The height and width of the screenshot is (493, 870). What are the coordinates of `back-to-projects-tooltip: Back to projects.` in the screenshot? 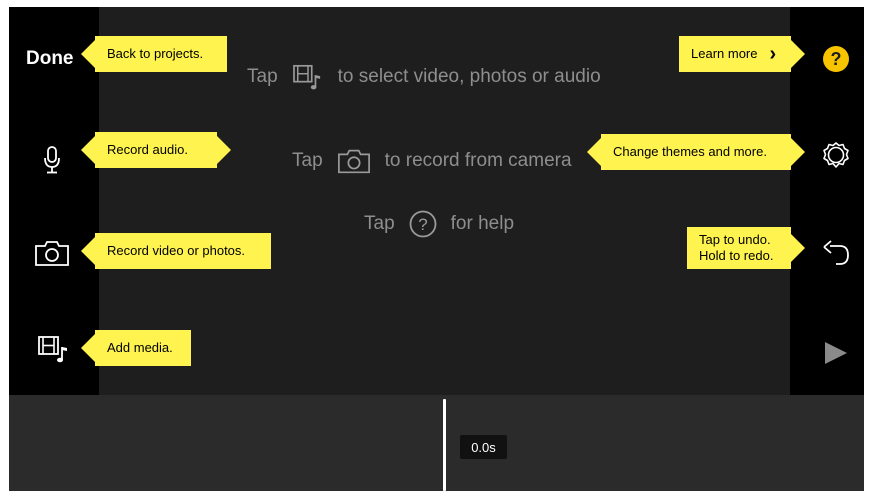 It's located at (154, 54).